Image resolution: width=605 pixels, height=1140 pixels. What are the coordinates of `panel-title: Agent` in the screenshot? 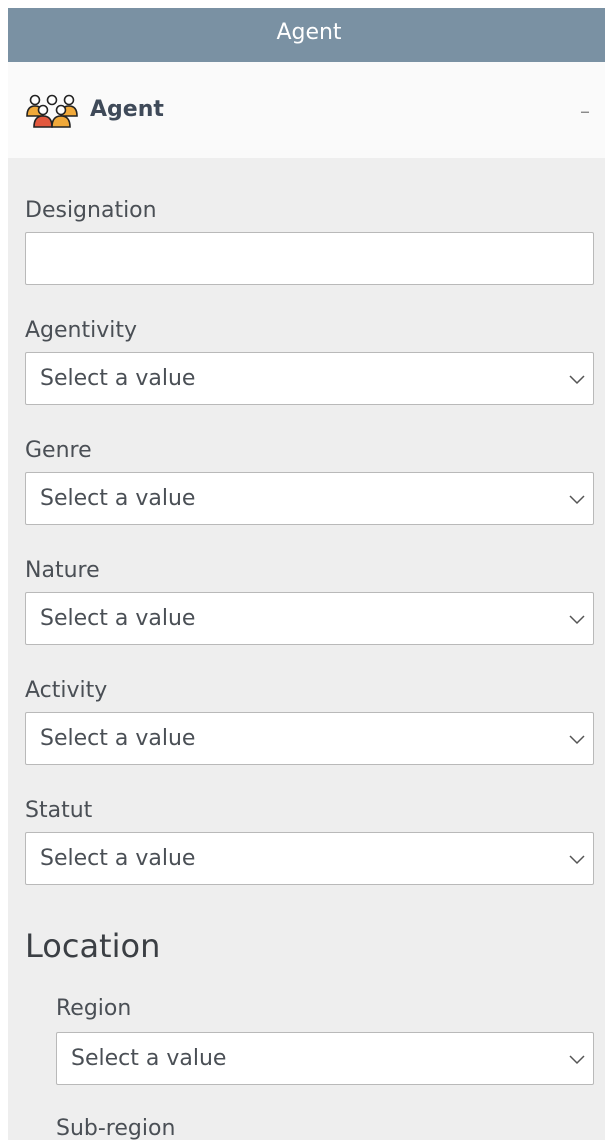 It's located at (127, 109).